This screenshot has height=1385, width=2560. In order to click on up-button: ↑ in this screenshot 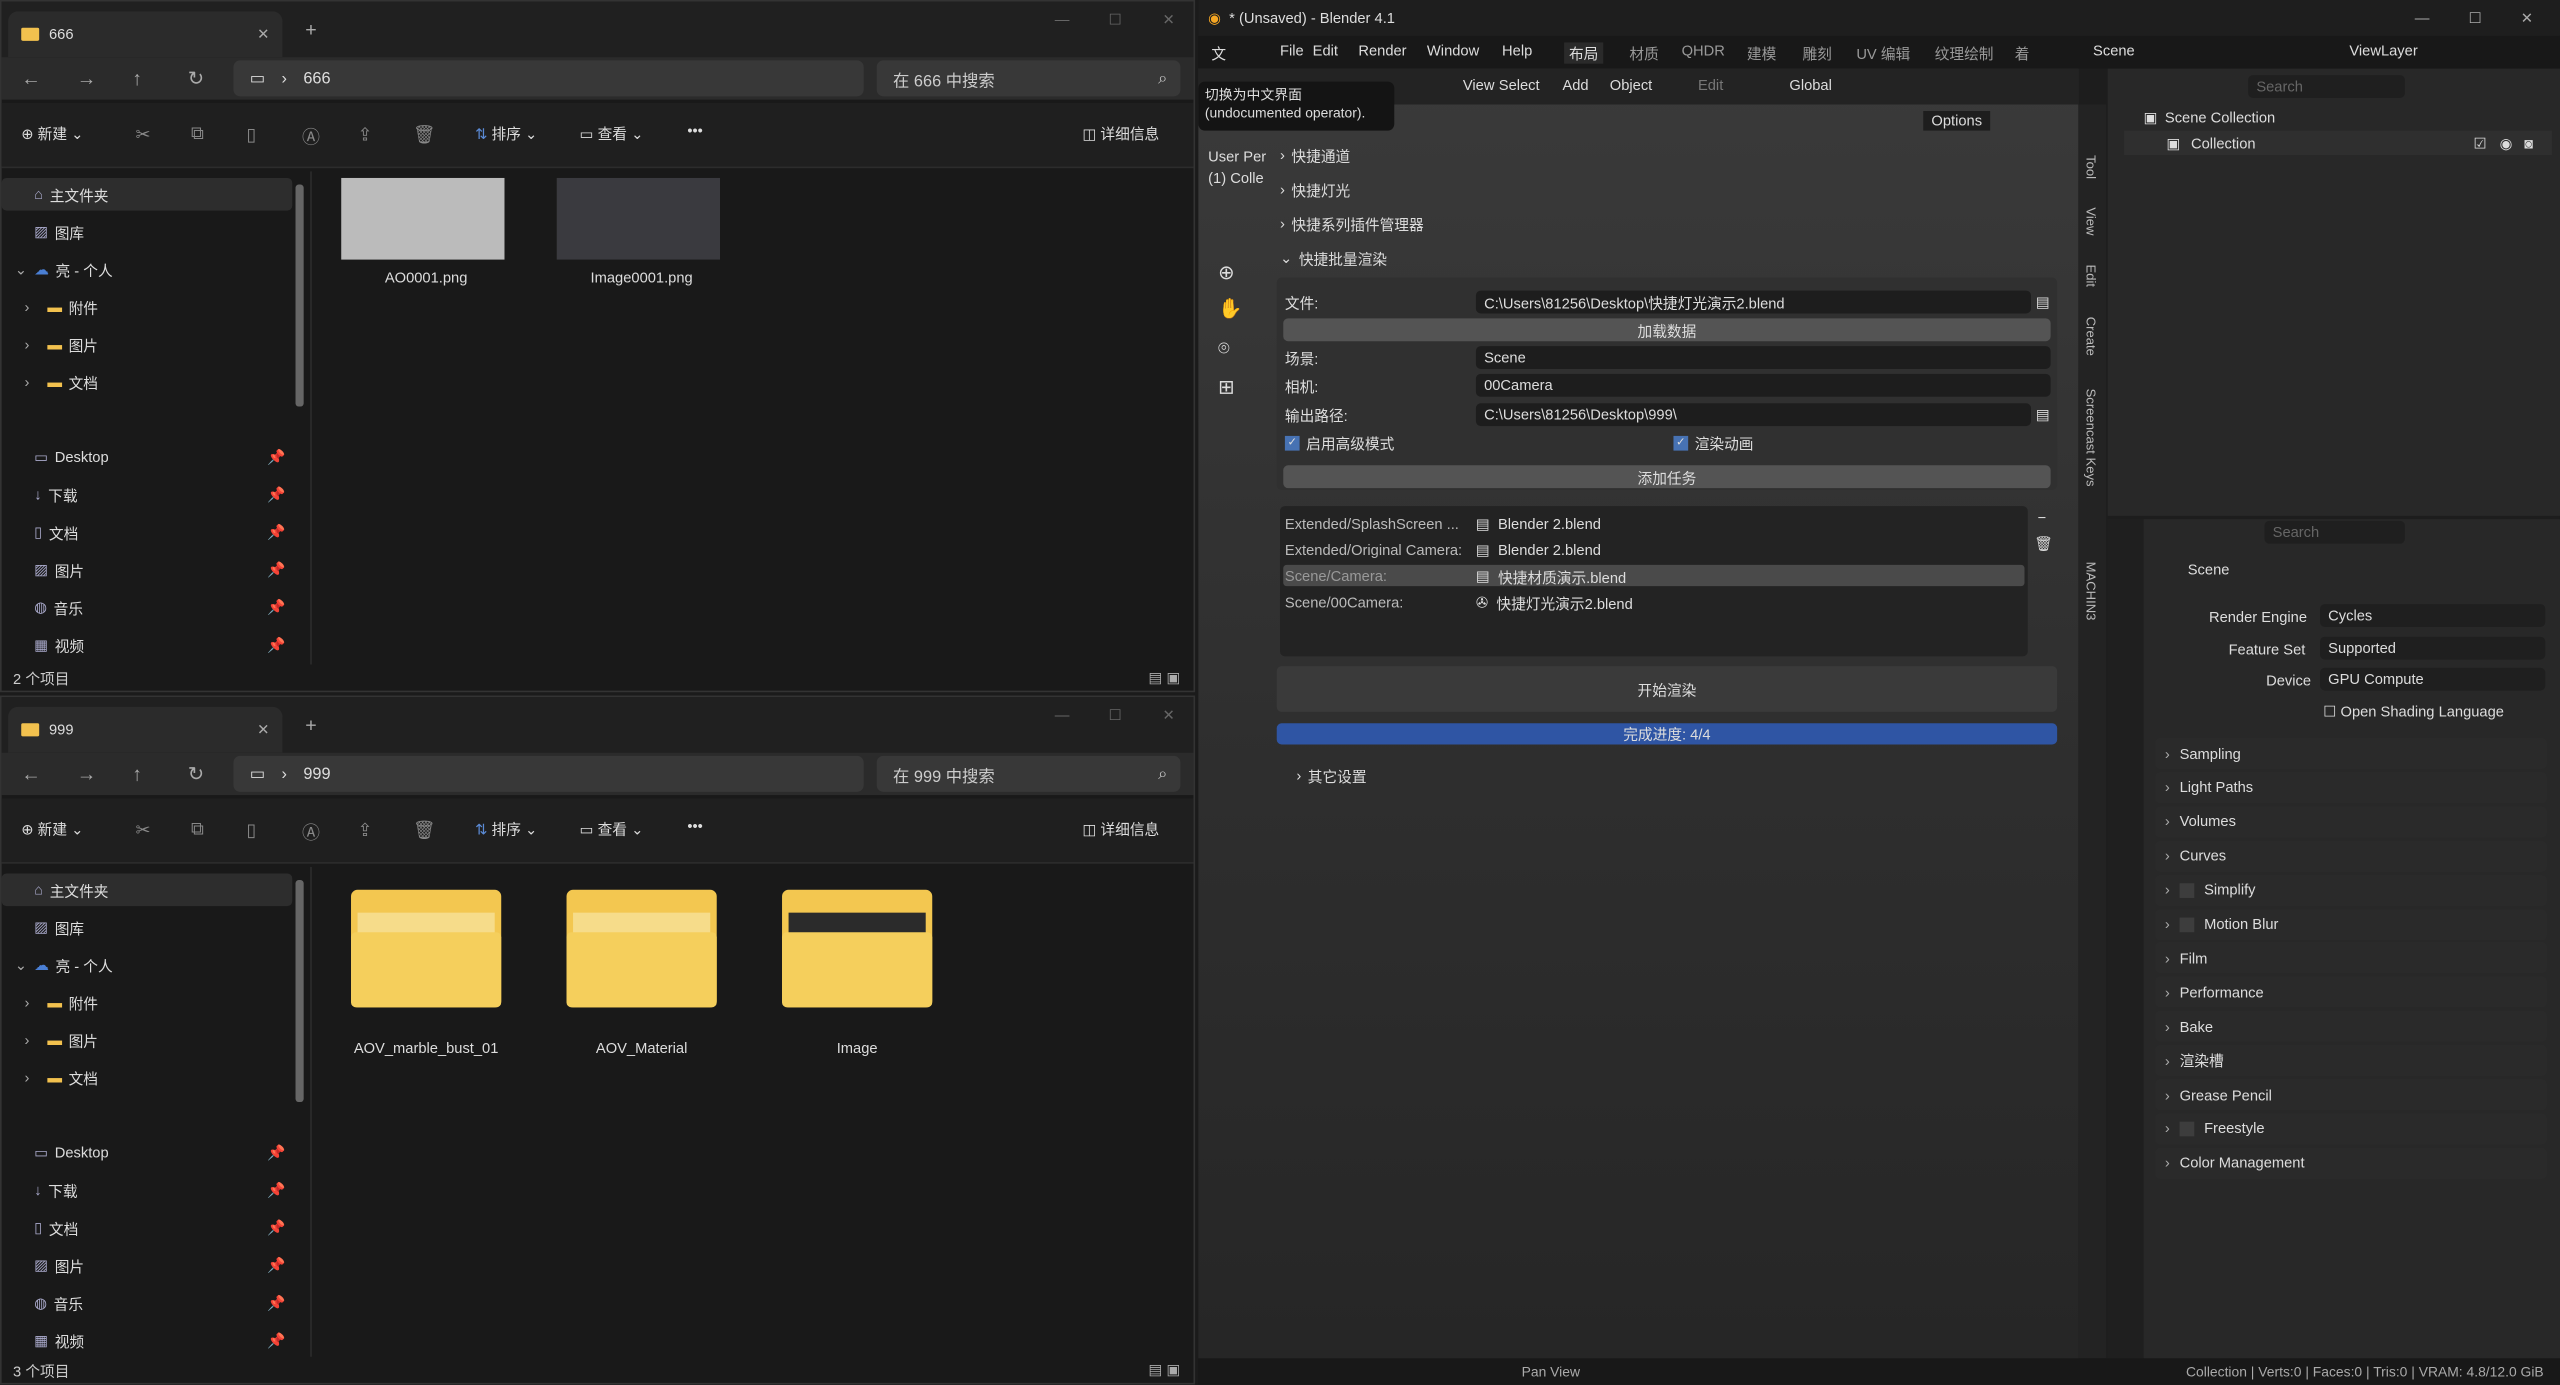, I will do `click(137, 78)`.